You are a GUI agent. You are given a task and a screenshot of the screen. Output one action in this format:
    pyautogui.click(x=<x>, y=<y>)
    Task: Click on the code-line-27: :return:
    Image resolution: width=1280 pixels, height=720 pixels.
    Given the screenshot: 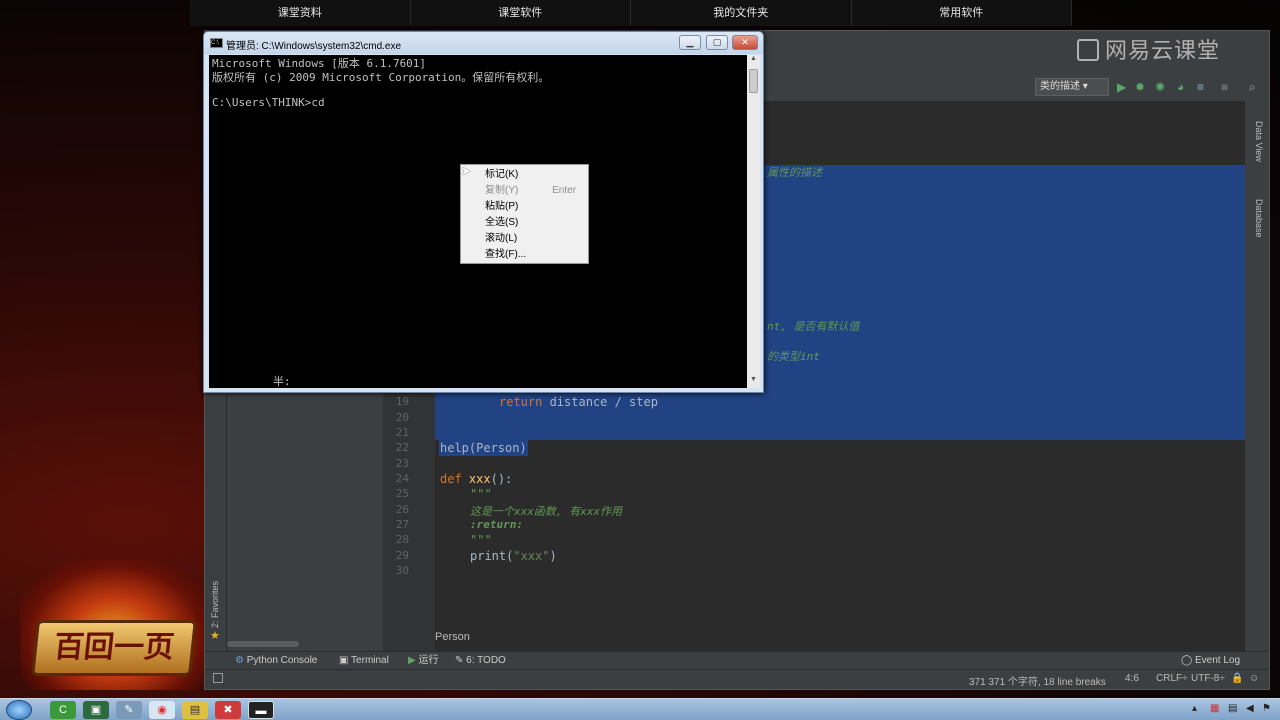 What is the action you would take?
    pyautogui.click(x=496, y=524)
    